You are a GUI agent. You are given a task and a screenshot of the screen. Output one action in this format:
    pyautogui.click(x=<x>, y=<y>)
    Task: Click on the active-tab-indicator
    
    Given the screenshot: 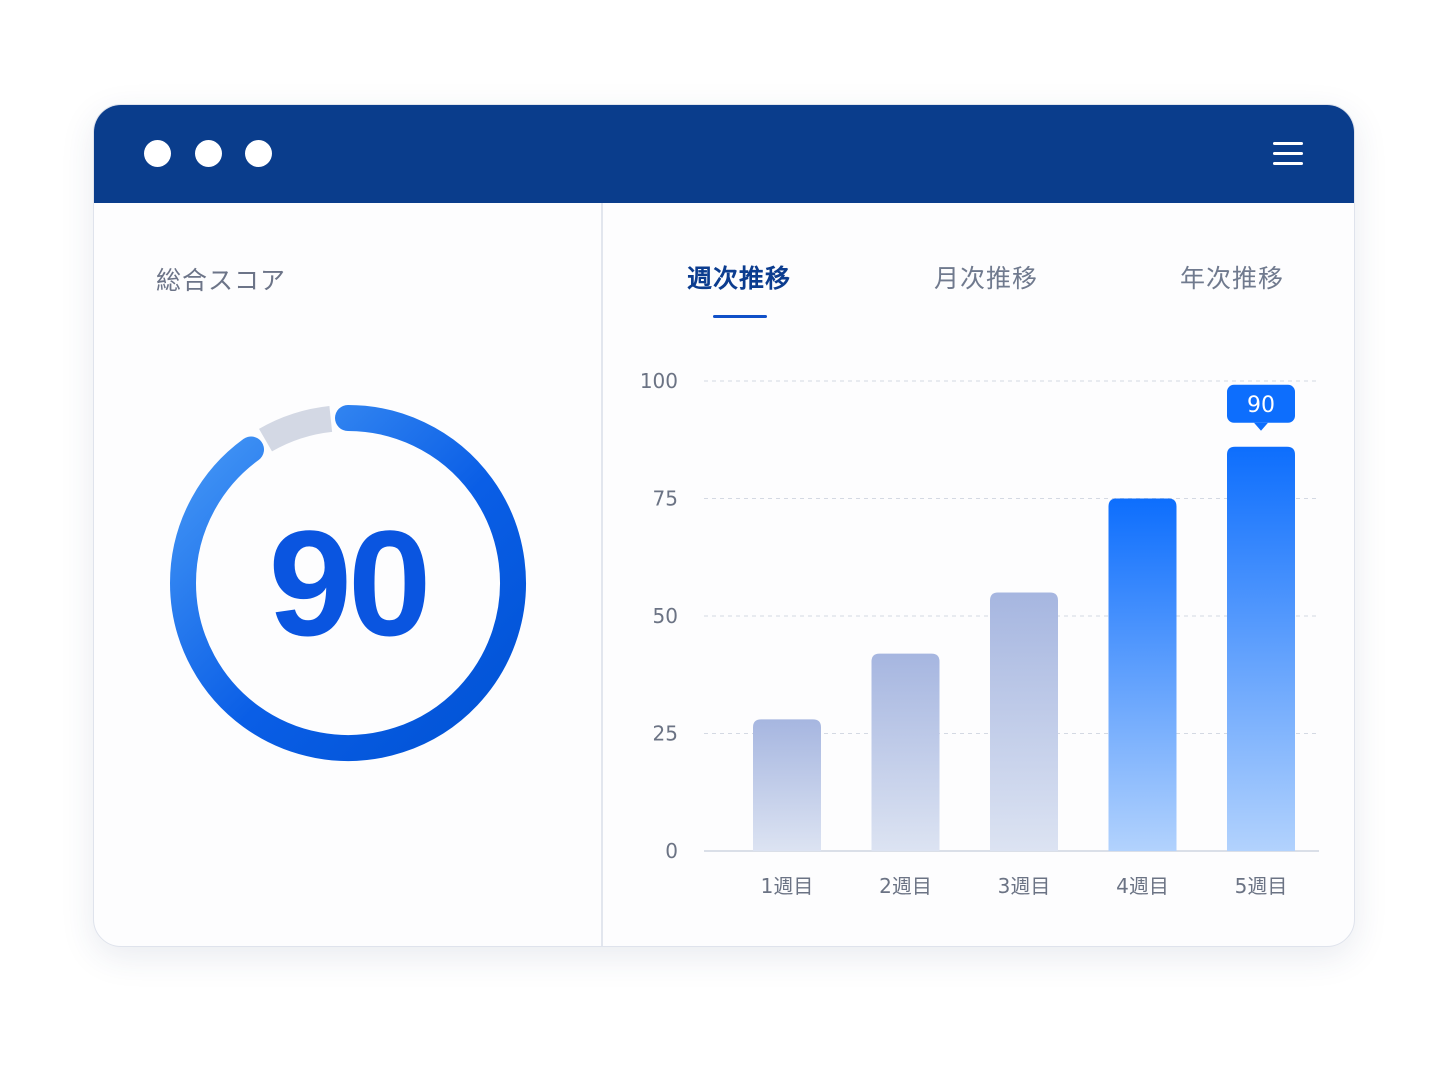 What is the action you would take?
    pyautogui.click(x=740, y=316)
    